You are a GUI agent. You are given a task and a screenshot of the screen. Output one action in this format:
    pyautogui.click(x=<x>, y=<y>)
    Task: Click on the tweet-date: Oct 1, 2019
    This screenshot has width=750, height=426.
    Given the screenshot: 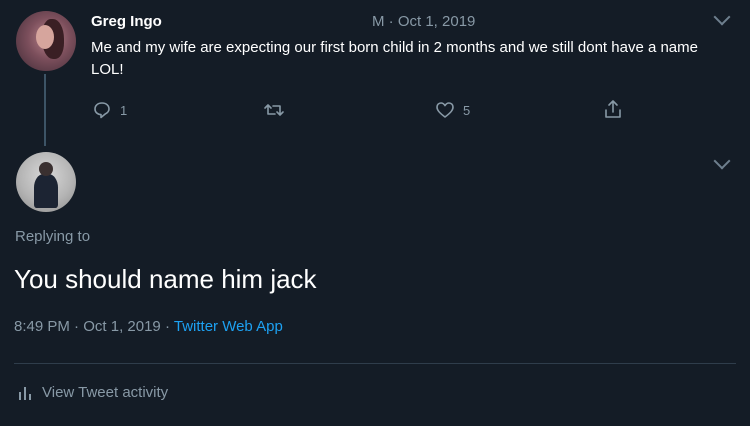 What is the action you would take?
    pyautogui.click(x=122, y=326)
    